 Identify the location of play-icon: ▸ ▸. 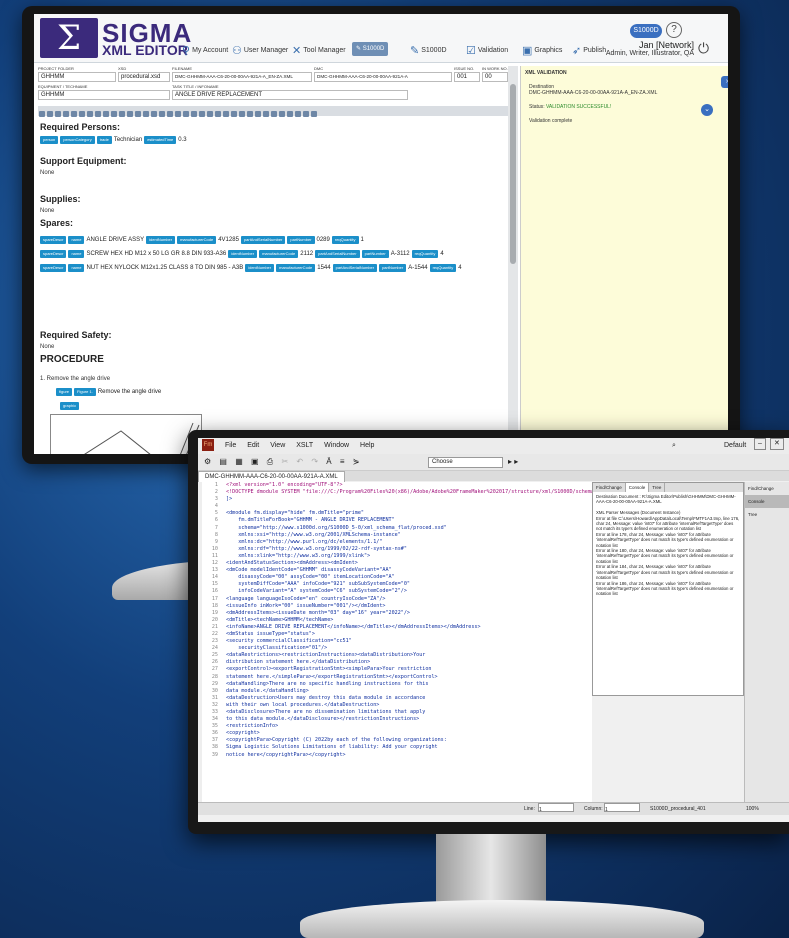
(513, 462).